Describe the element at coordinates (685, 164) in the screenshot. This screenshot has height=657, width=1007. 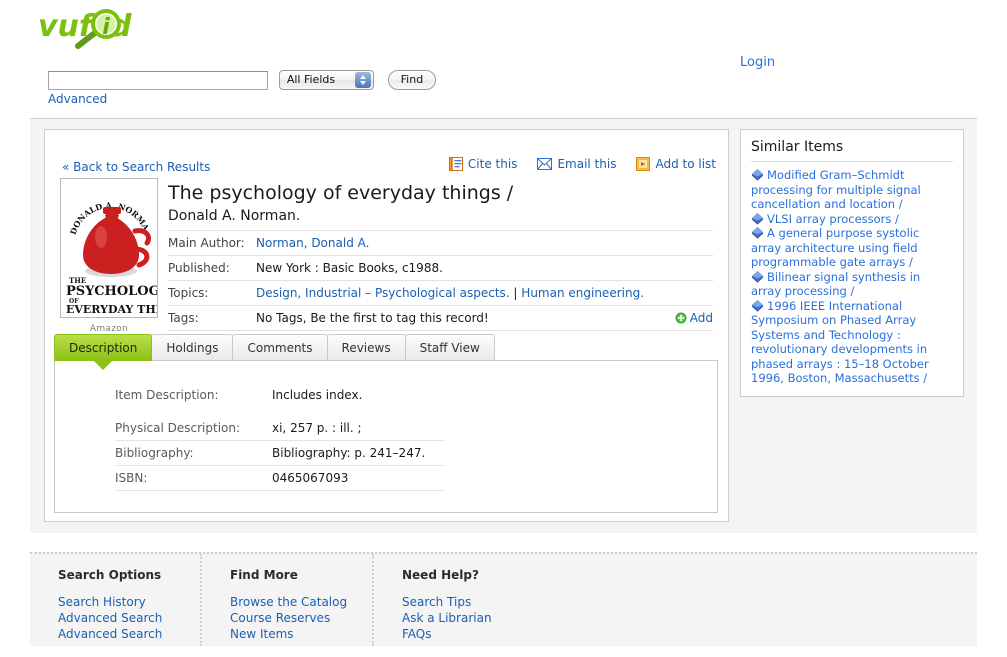
I see `add-to-list-label: Add to list` at that location.